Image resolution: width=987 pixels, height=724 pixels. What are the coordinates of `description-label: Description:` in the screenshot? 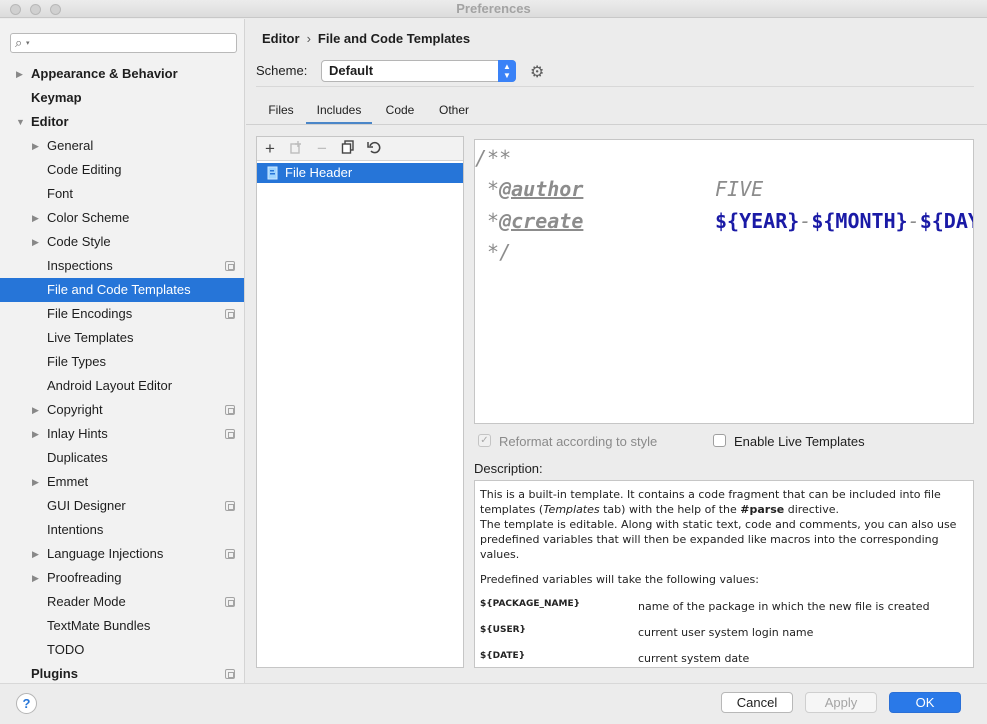 It's located at (508, 468).